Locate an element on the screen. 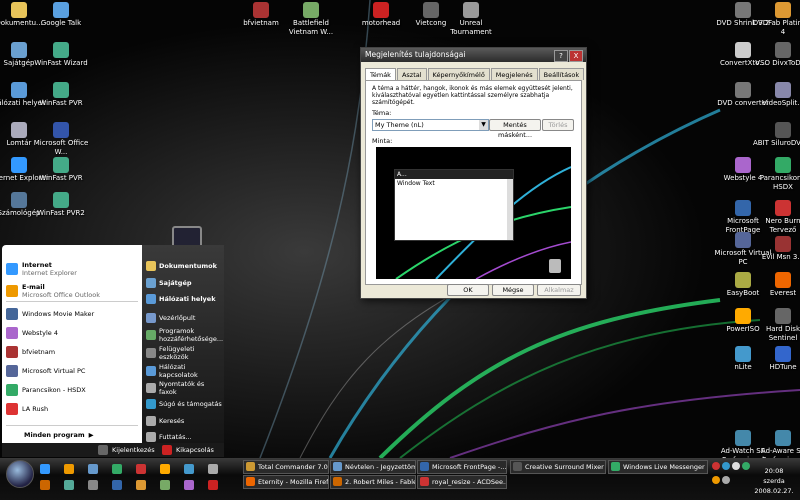 The height and width of the screenshot is (500, 800). help-button: ? is located at coordinates (561, 56).